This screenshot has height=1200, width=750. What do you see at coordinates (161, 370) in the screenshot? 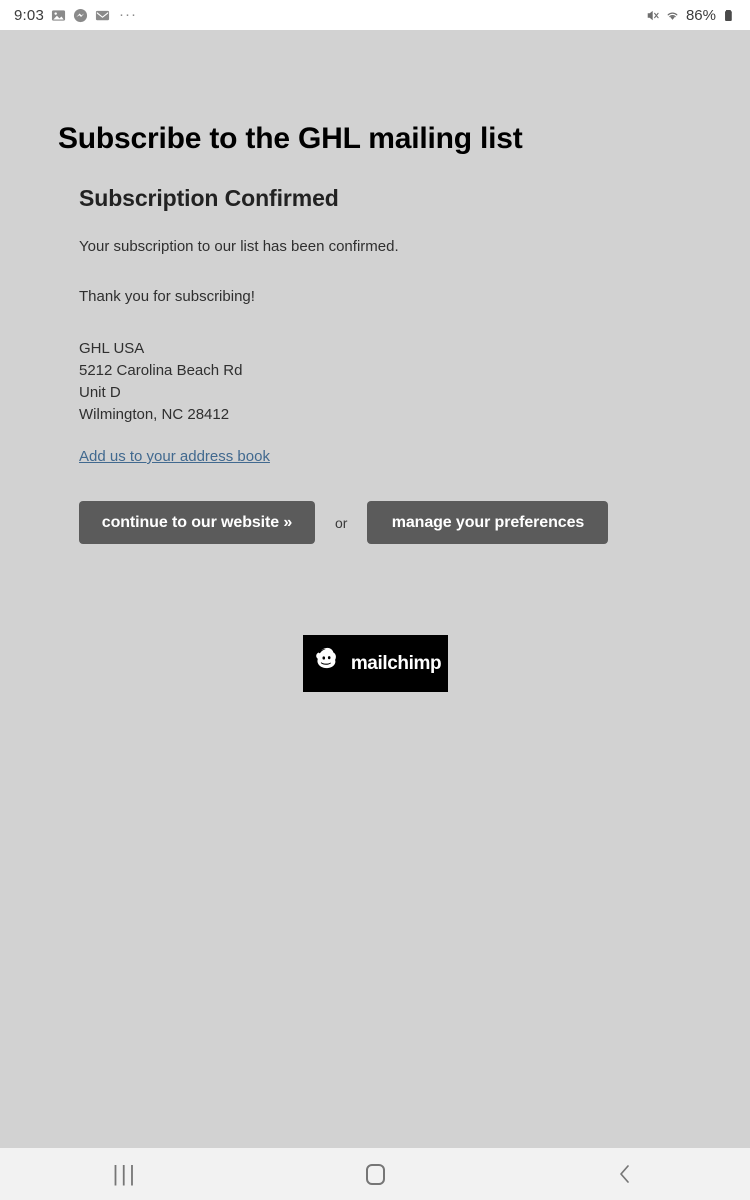
I see `address-line-street: 5212 Carolina Beach Rd` at bounding box center [161, 370].